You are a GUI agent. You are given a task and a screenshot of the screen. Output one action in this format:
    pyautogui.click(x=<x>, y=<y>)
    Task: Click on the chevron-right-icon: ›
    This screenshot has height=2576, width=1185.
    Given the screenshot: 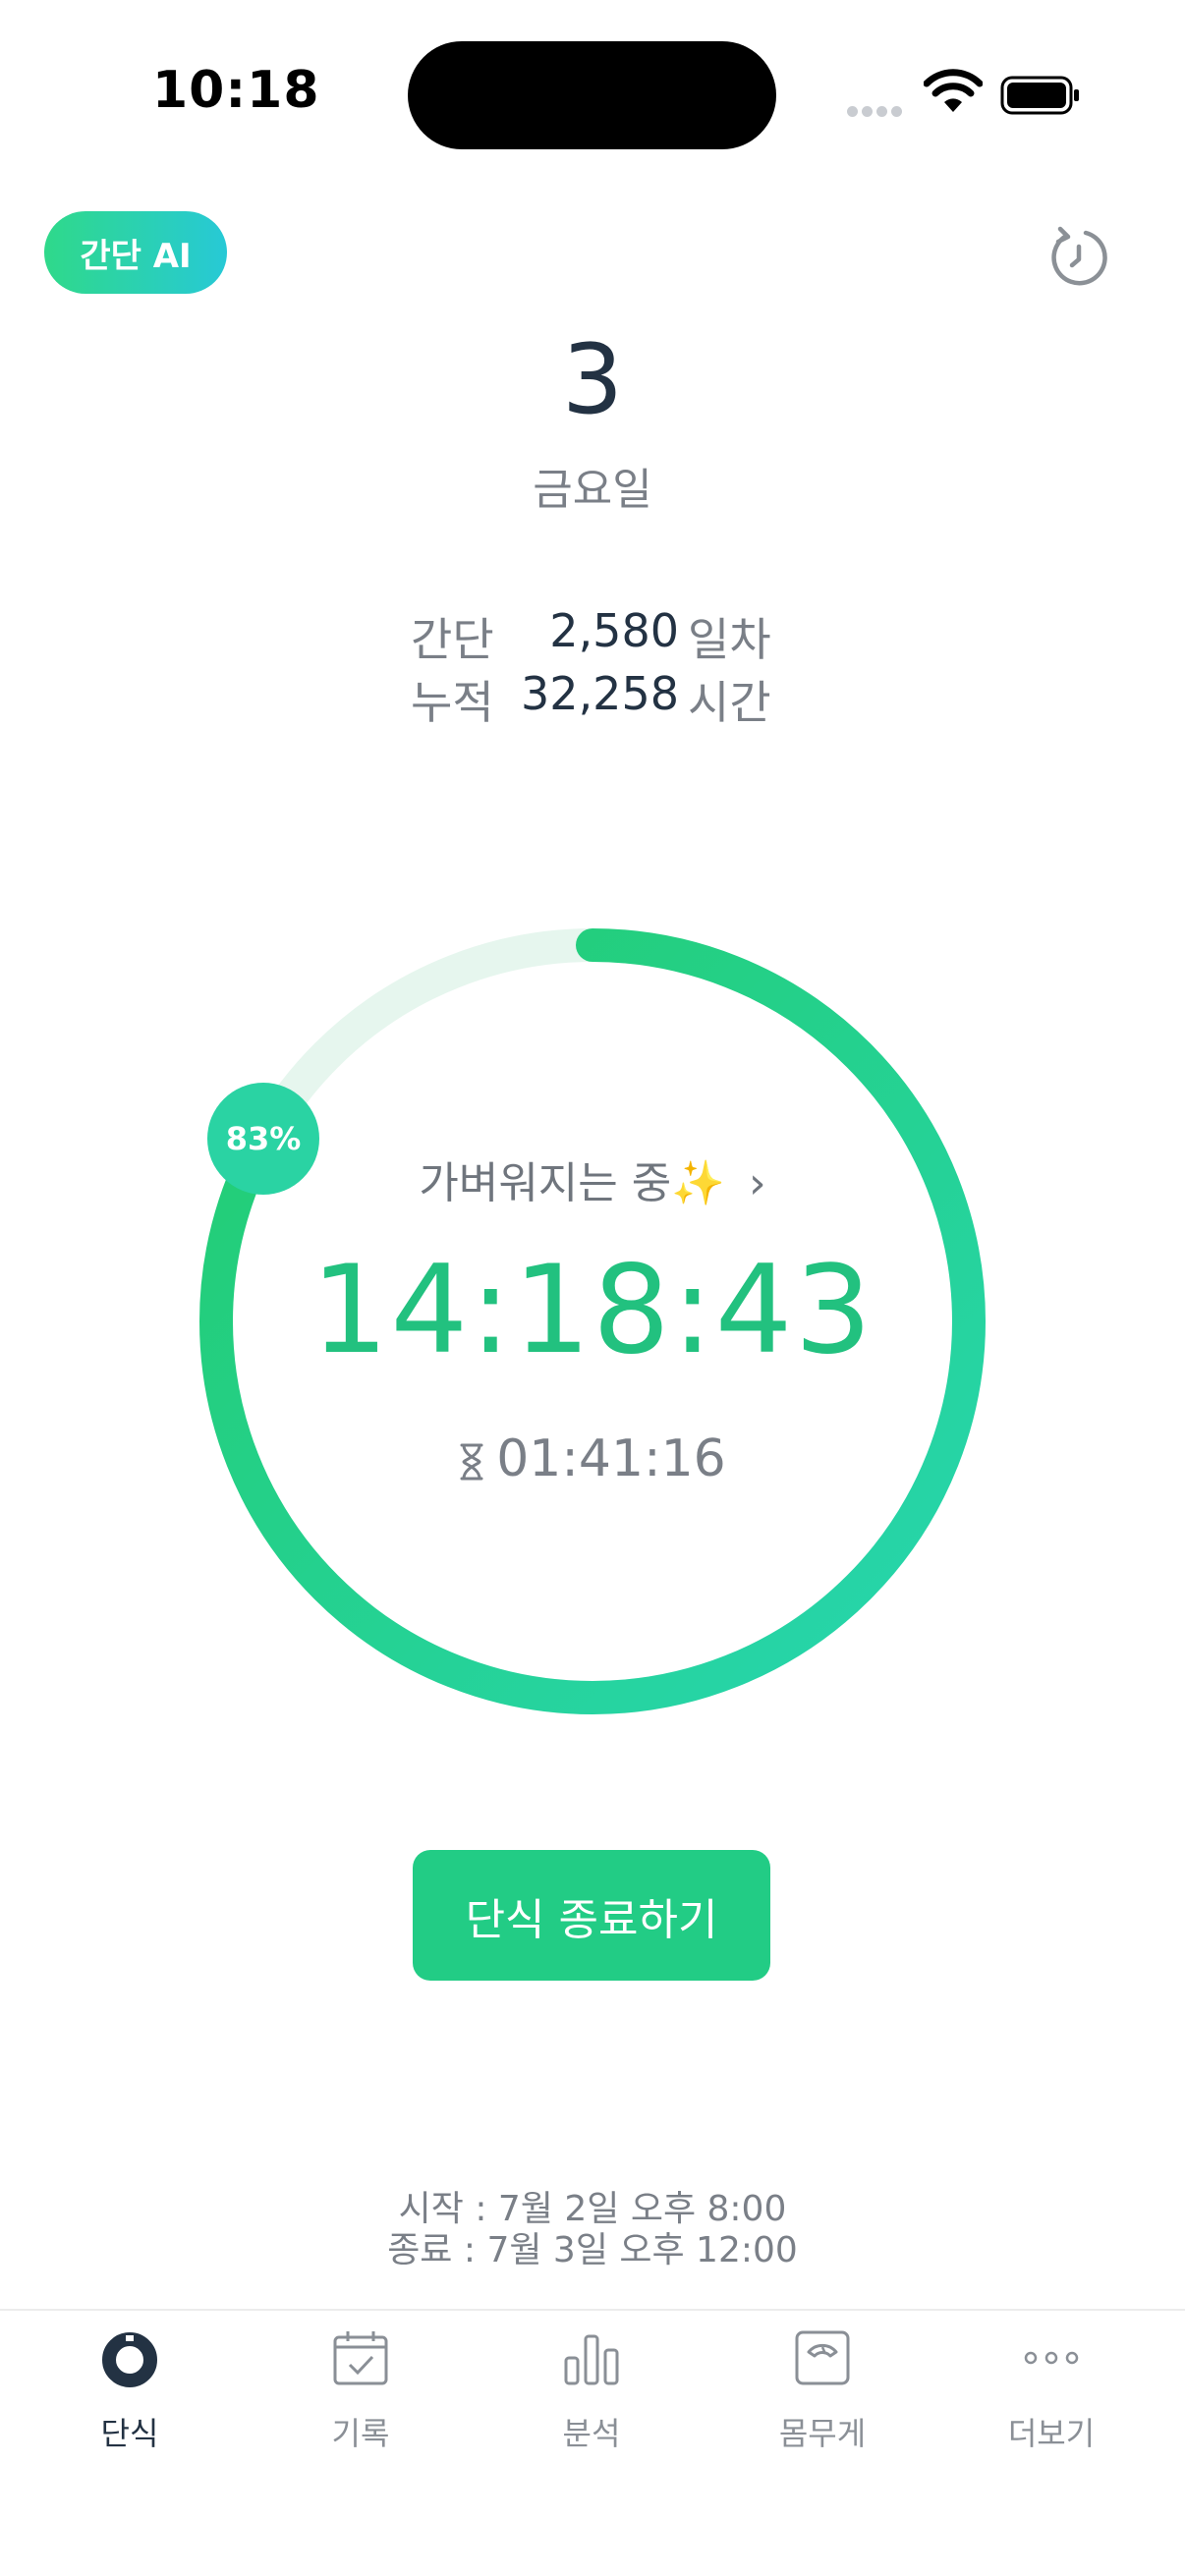 What is the action you would take?
    pyautogui.click(x=757, y=1183)
    